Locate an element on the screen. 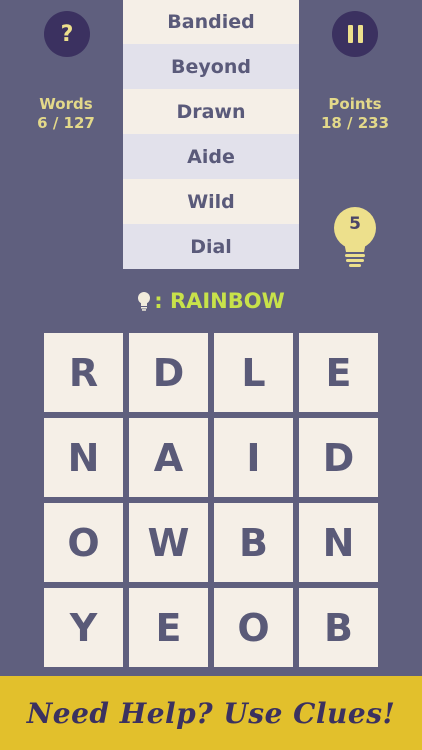 This screenshot has width=422, height=750. points-label: Points is located at coordinates (355, 104).